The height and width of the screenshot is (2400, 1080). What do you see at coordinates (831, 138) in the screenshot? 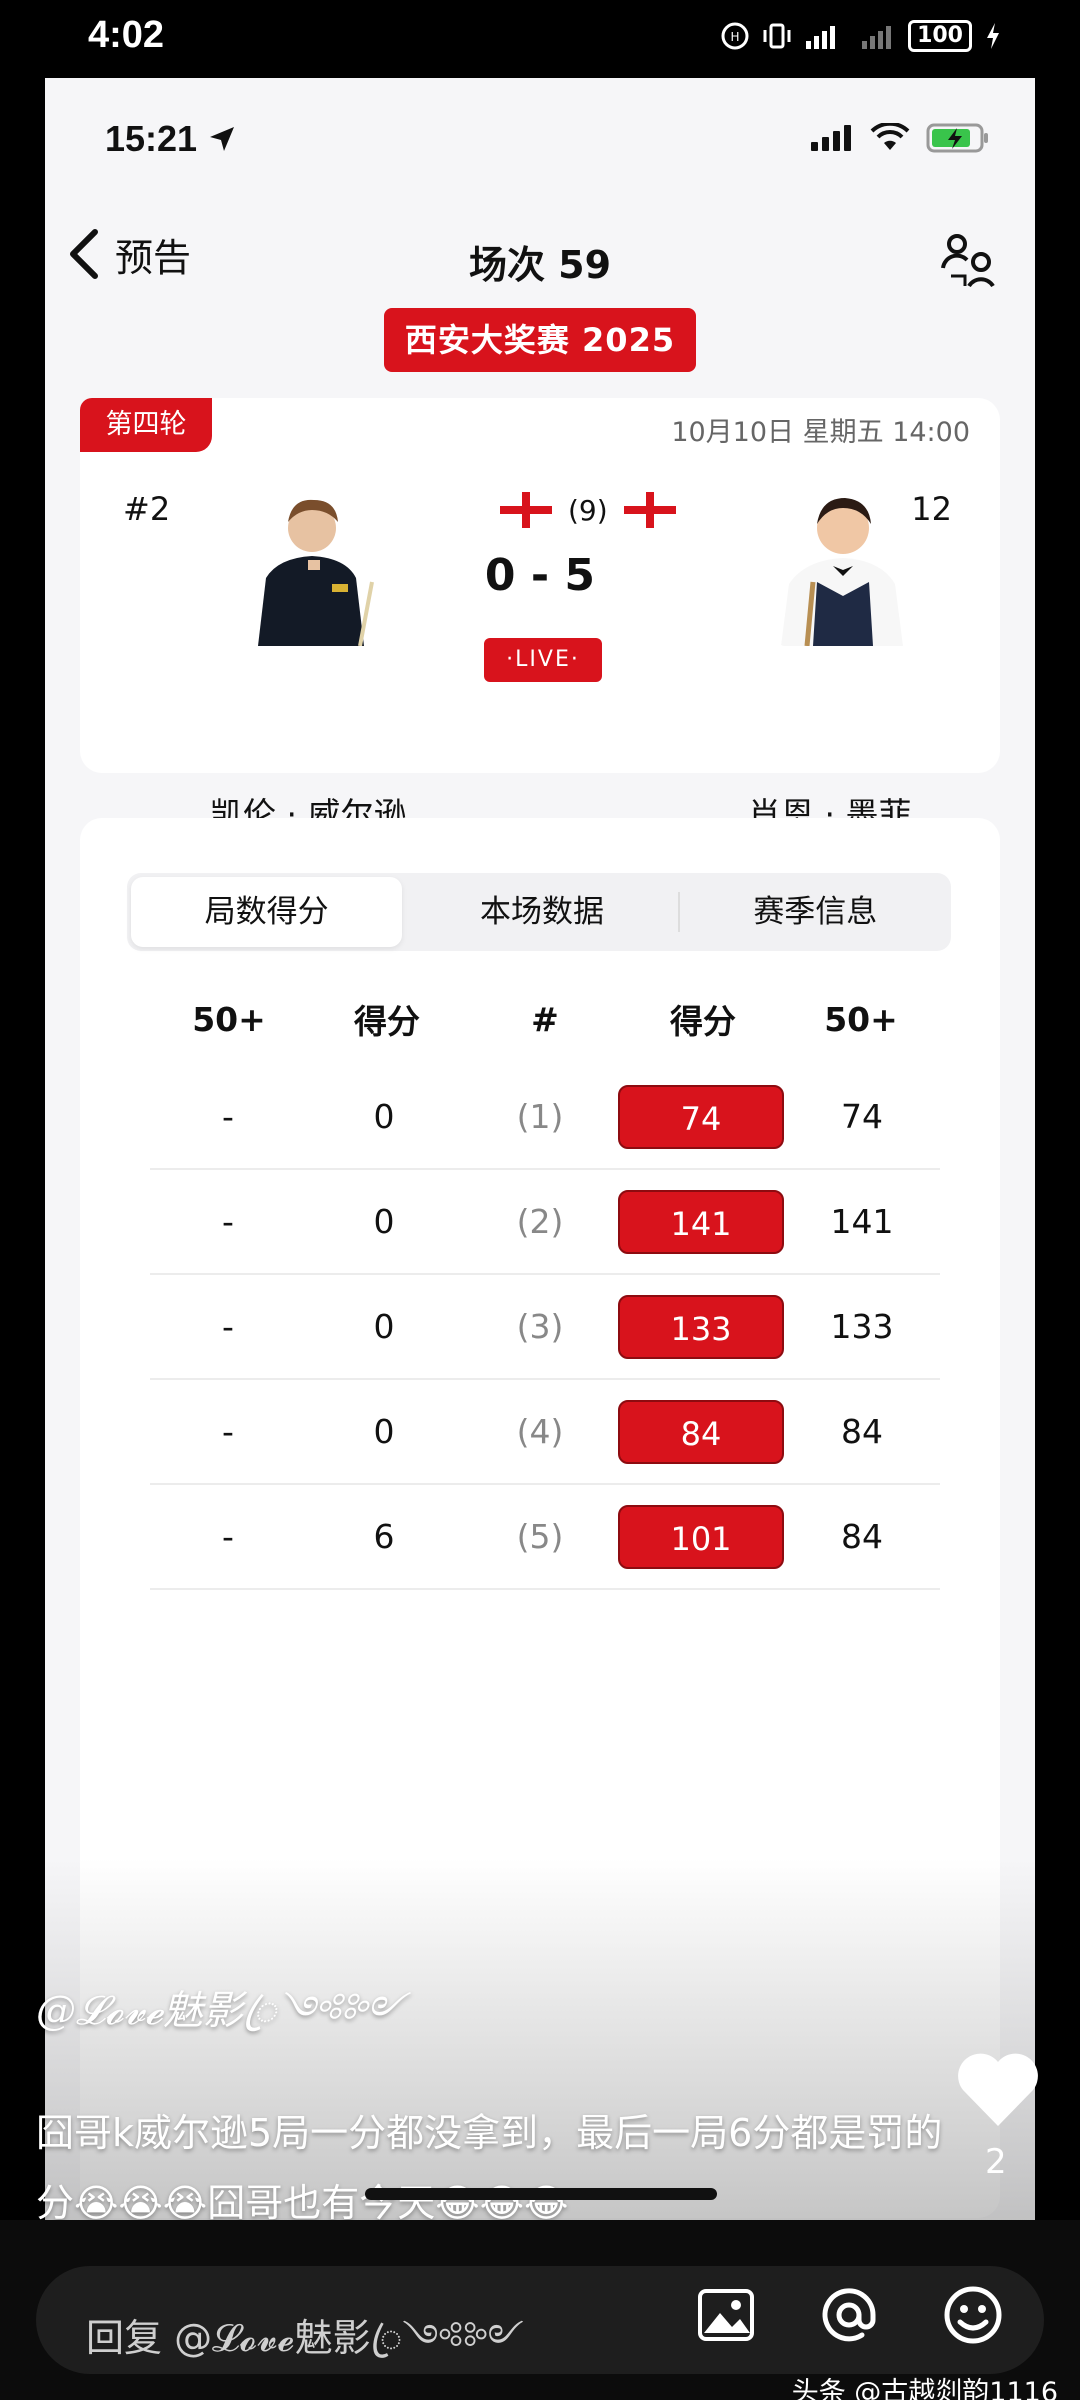
I see `cellular-icon` at bounding box center [831, 138].